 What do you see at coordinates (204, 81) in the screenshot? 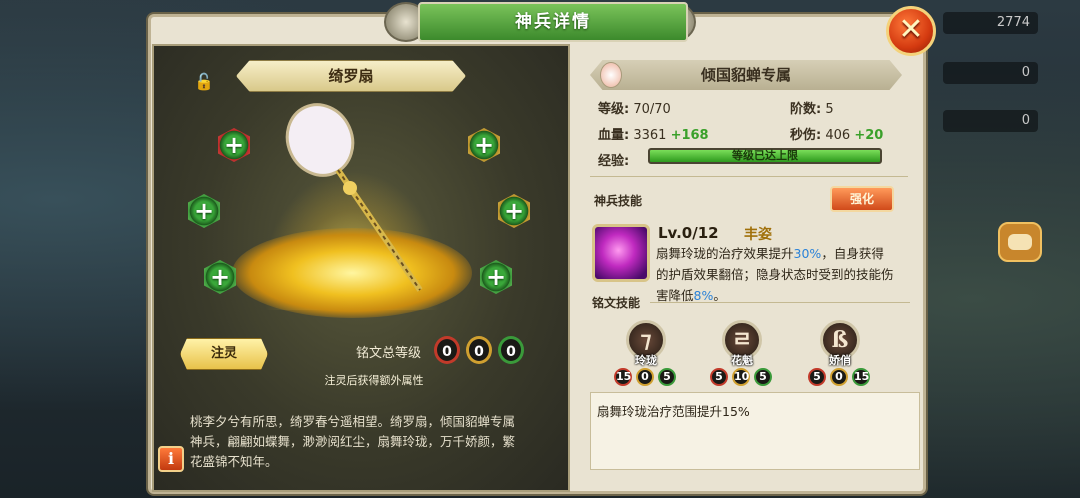
I see `unlock-icon: 🔓` at bounding box center [204, 81].